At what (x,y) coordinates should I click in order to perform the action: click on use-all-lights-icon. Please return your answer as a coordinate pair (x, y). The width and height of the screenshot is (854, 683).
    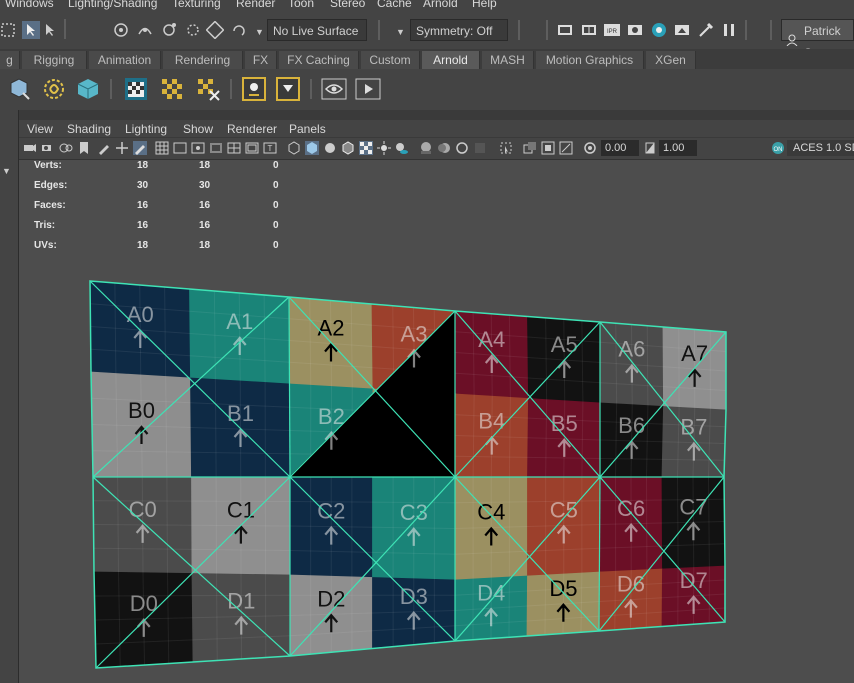
    Looking at the image, I should click on (384, 148).